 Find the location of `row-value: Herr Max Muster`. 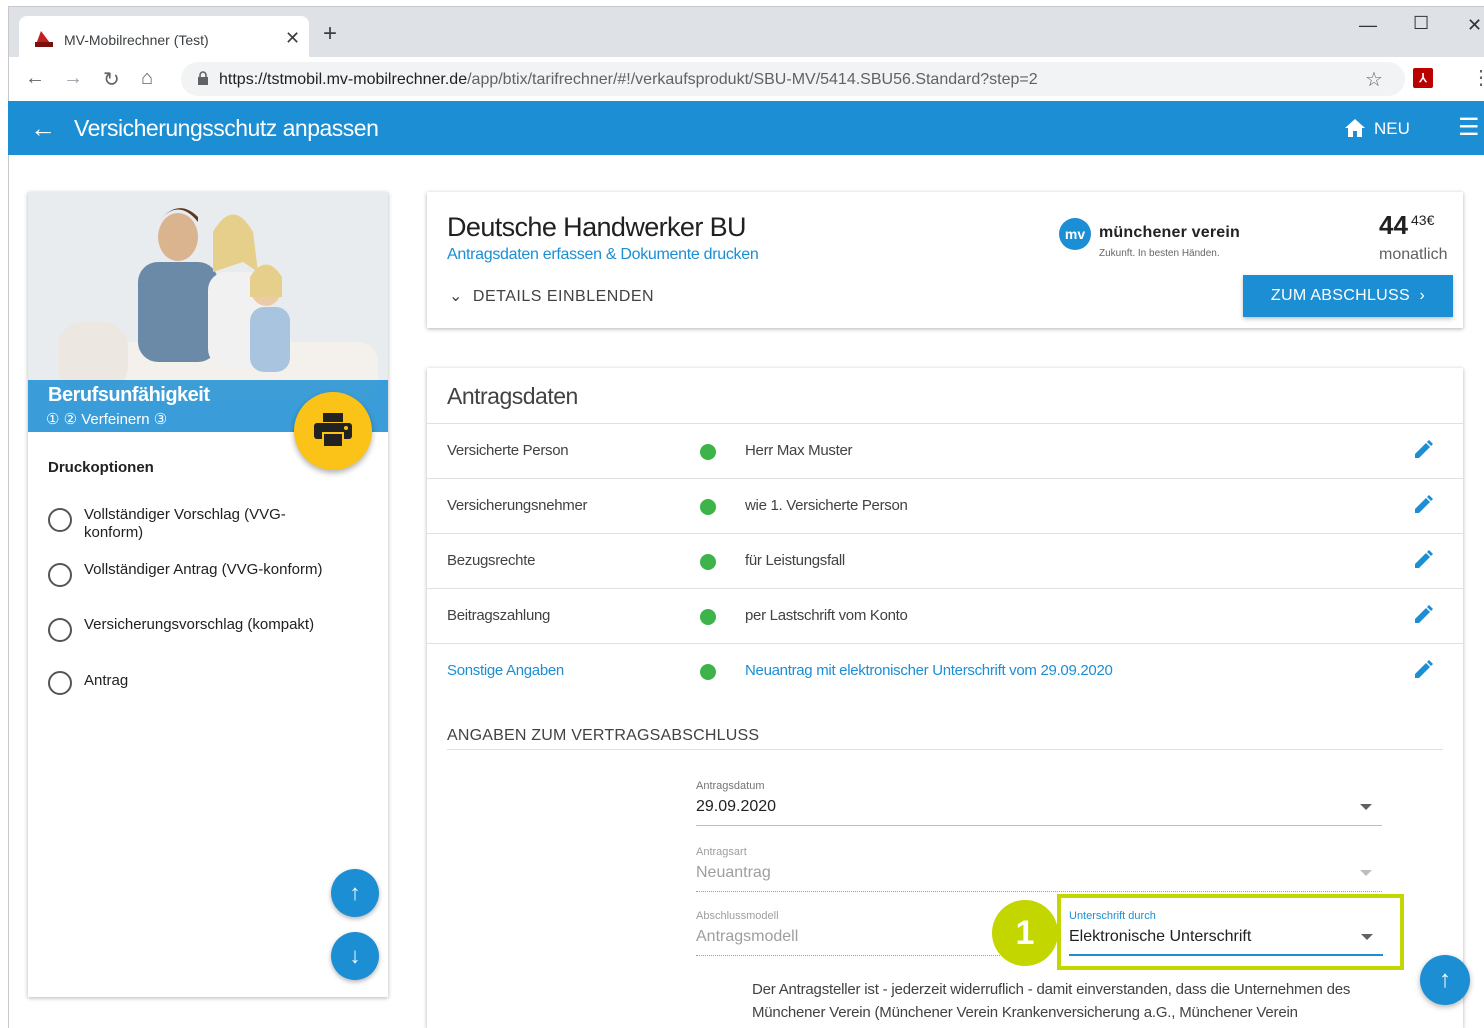

row-value: Herr Max Muster is located at coordinates (799, 450).